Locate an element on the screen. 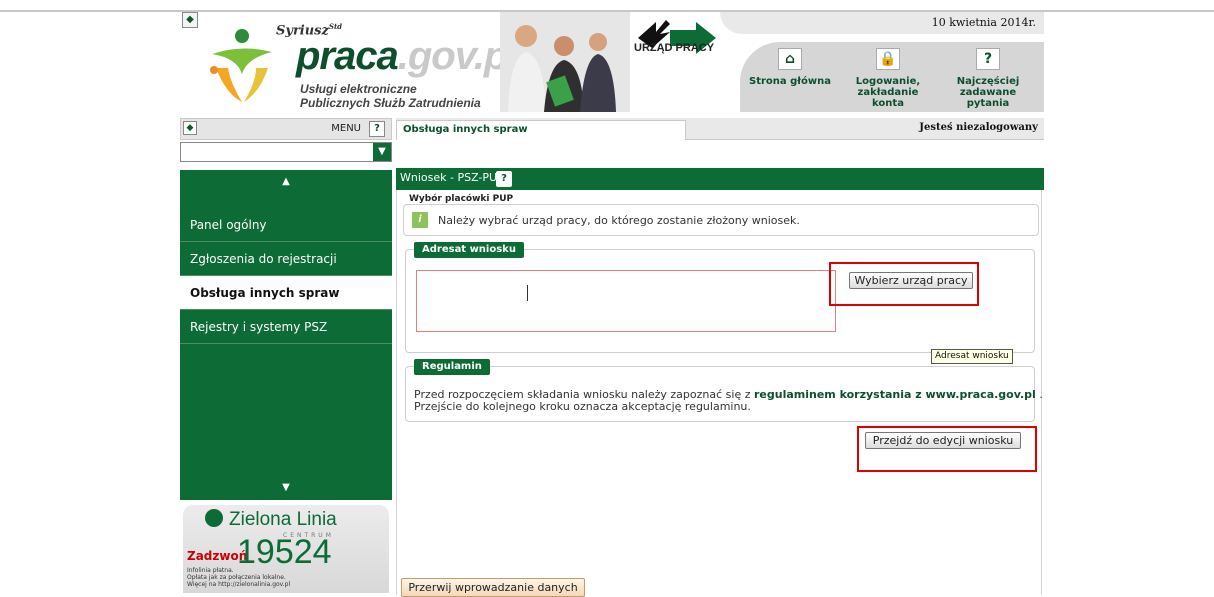 The image size is (1214, 597). menu-label: MENU is located at coordinates (346, 128).